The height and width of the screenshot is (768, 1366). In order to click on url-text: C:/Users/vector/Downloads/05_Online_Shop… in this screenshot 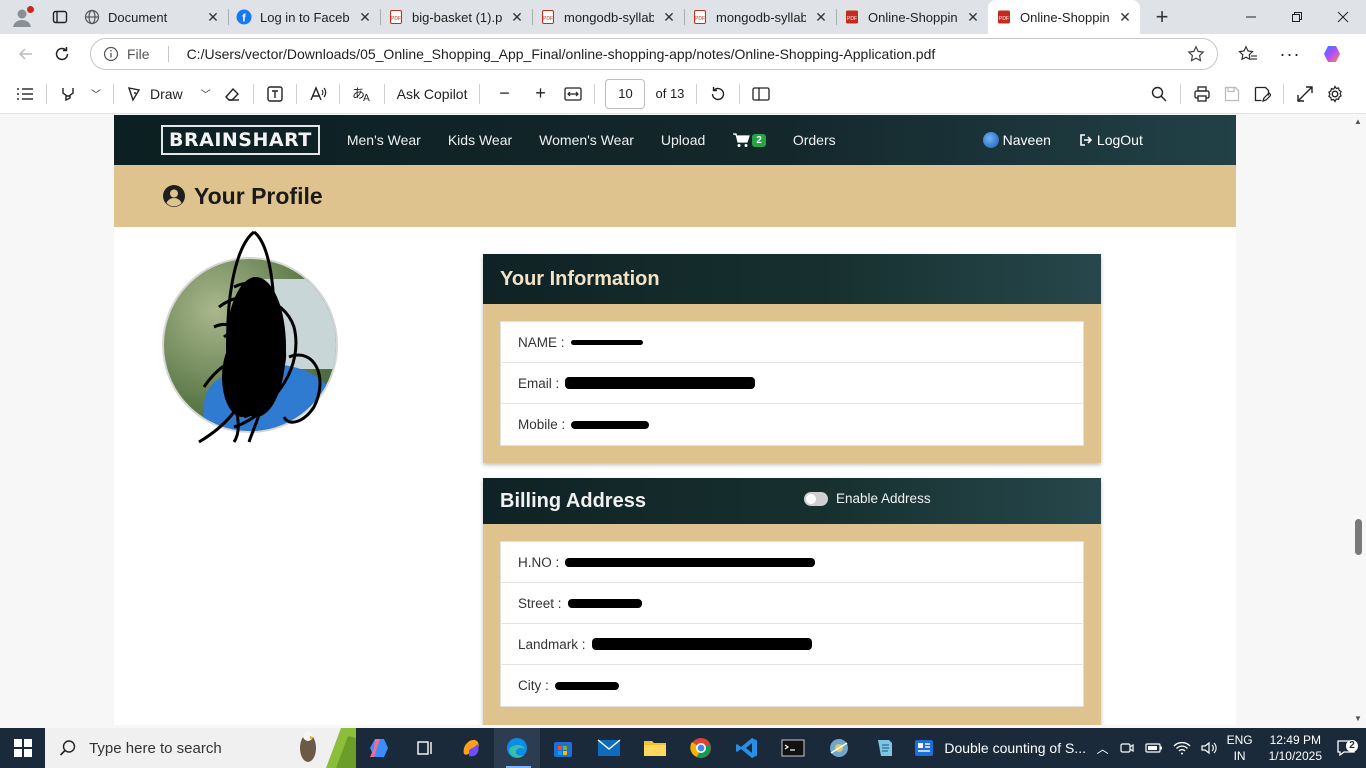, I will do `click(683, 54)`.